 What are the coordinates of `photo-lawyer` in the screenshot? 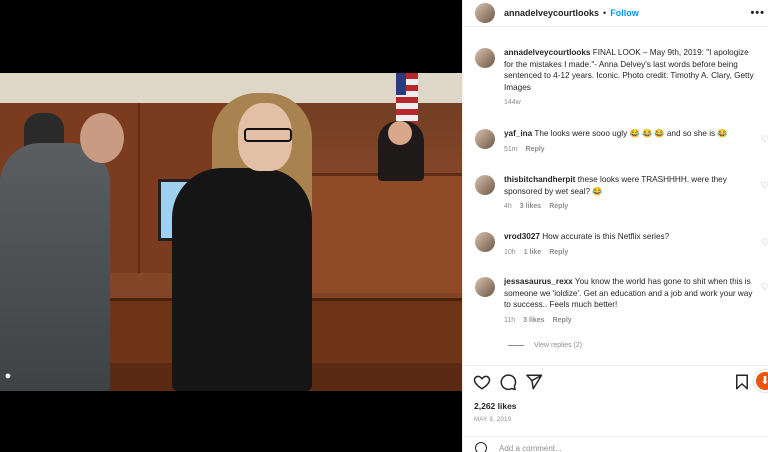 It's located at (55, 267).